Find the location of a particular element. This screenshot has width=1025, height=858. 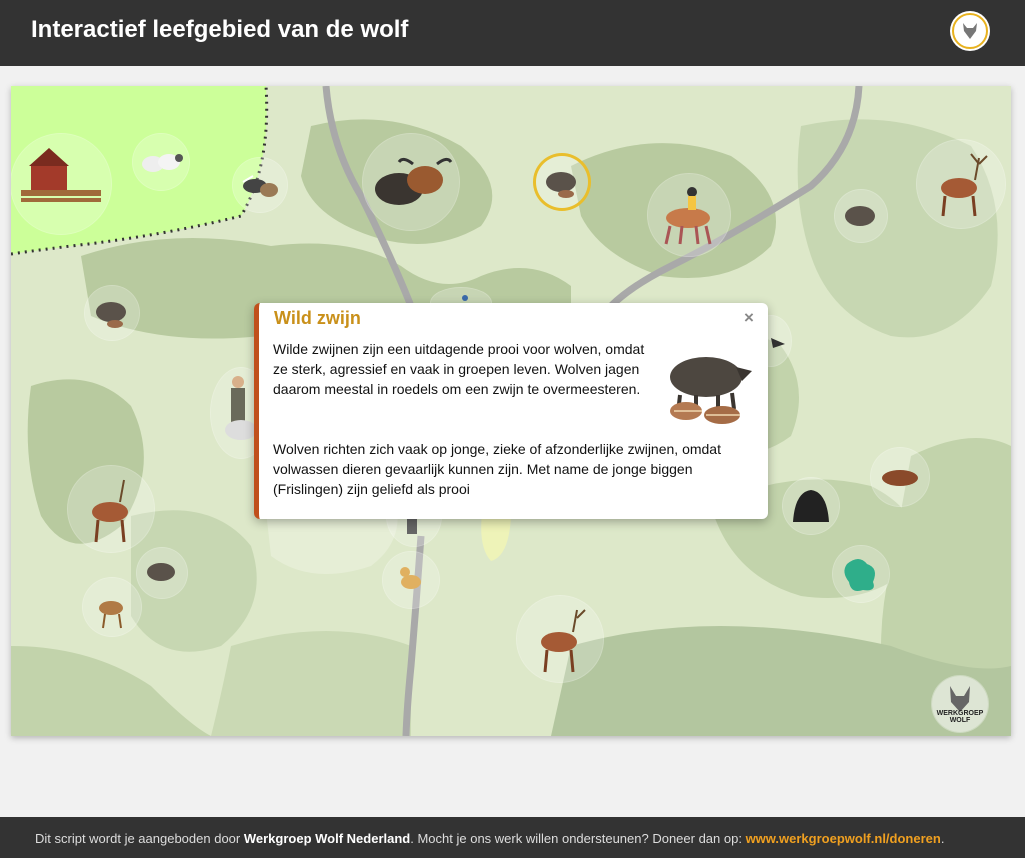

bison-marker is located at coordinates (411, 182).